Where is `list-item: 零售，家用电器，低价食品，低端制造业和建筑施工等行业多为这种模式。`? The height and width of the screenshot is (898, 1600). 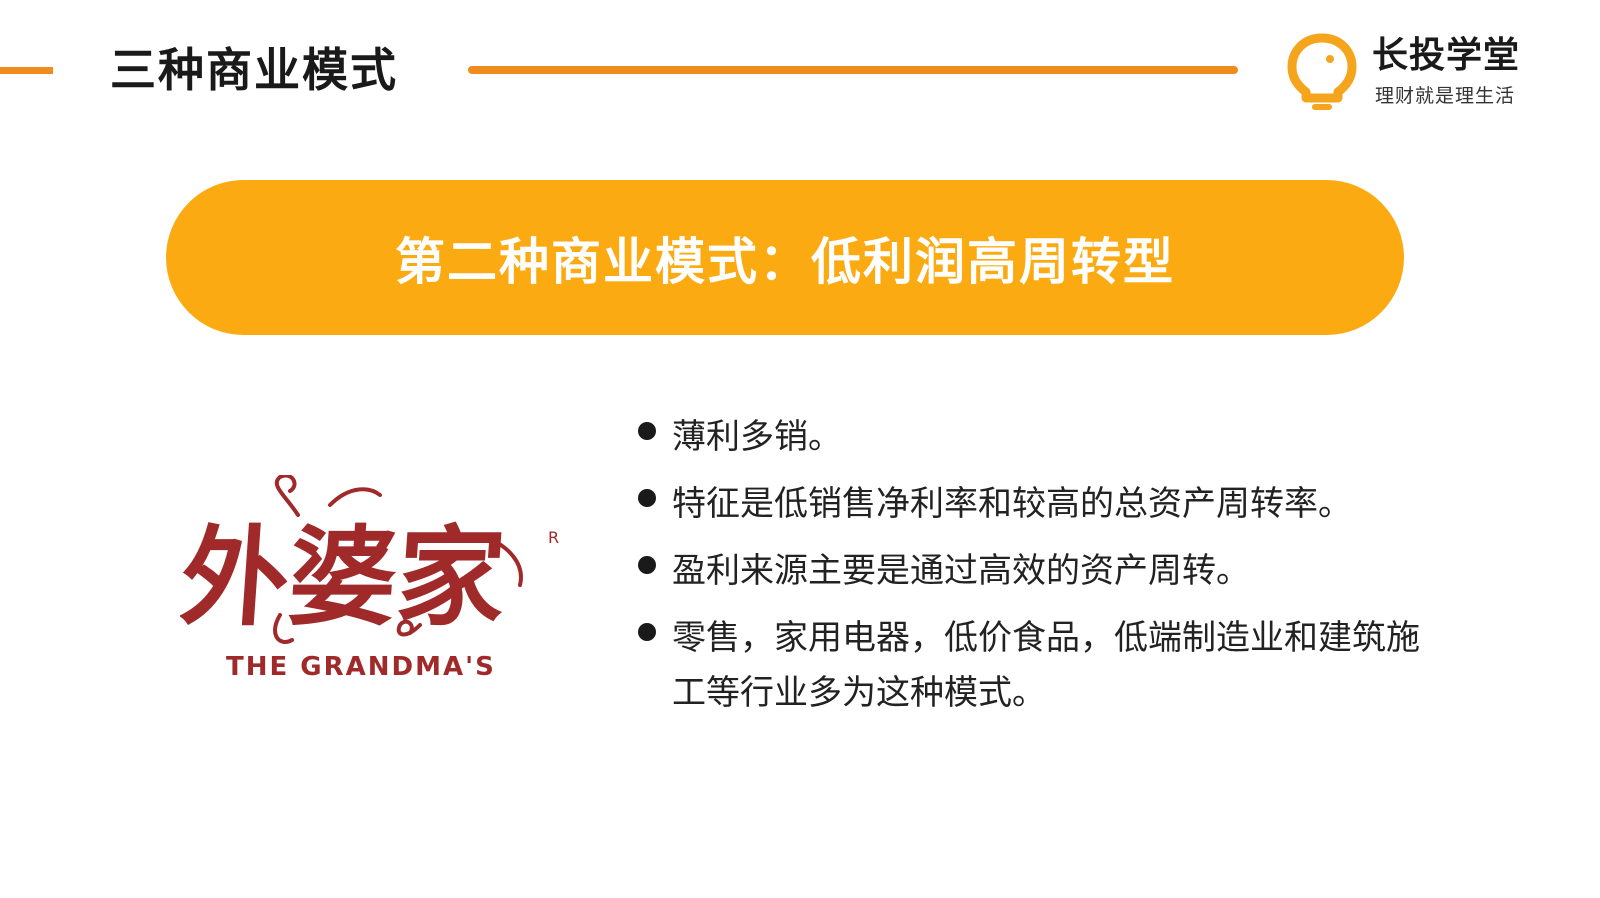 list-item: 零售，家用电器，低价食品，低端制造业和建筑施工等行业多为这种模式。 is located at coordinates (1038, 666).